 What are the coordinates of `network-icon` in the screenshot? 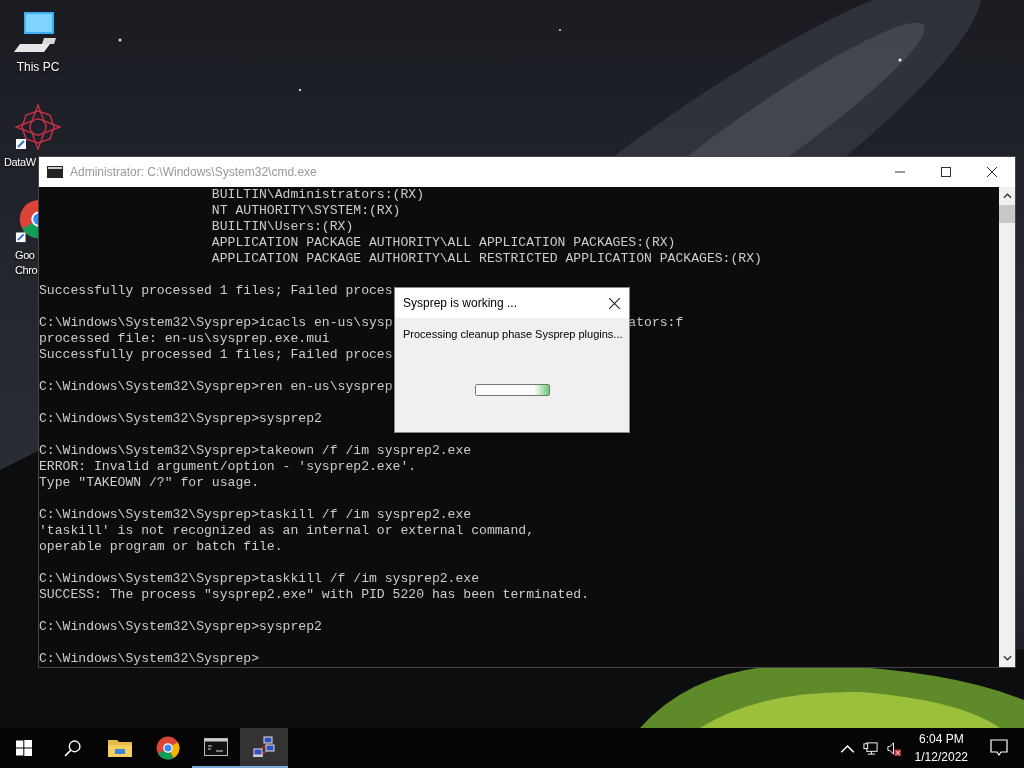 It's located at (870, 748).